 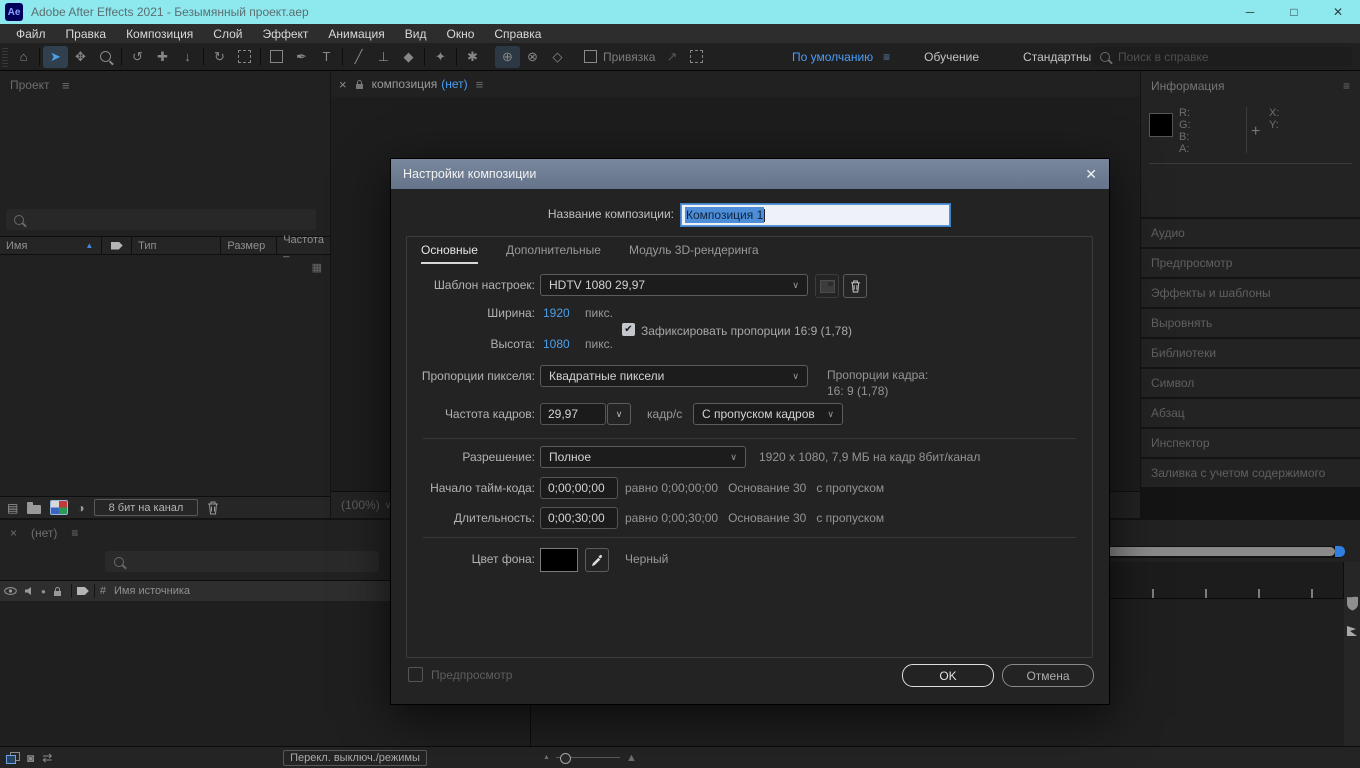 What do you see at coordinates (768, 414) in the screenshot?
I see `drop-frame-dropdown: С пропуском кадров ∨` at bounding box center [768, 414].